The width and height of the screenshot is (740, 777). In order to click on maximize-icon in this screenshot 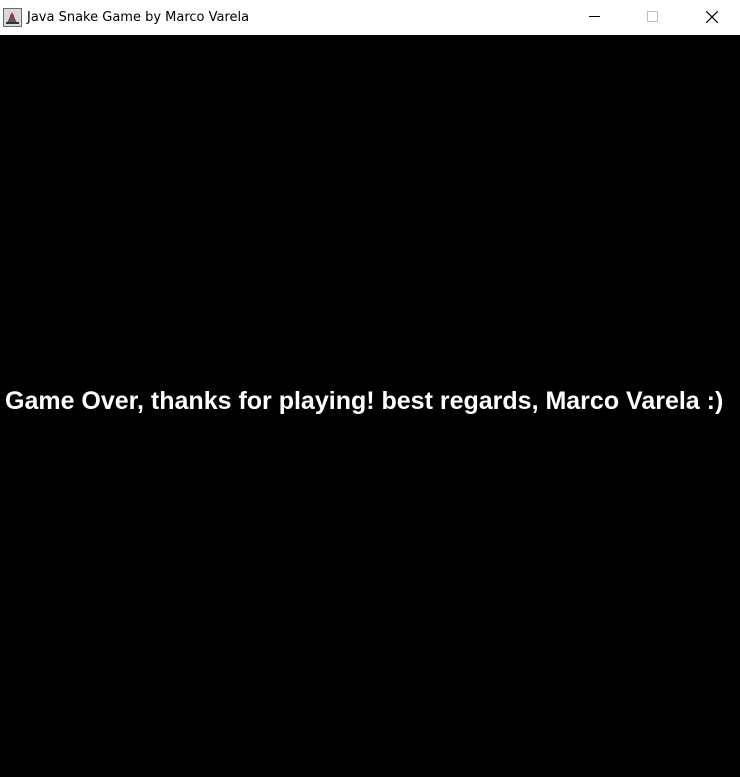, I will do `click(652, 16)`.